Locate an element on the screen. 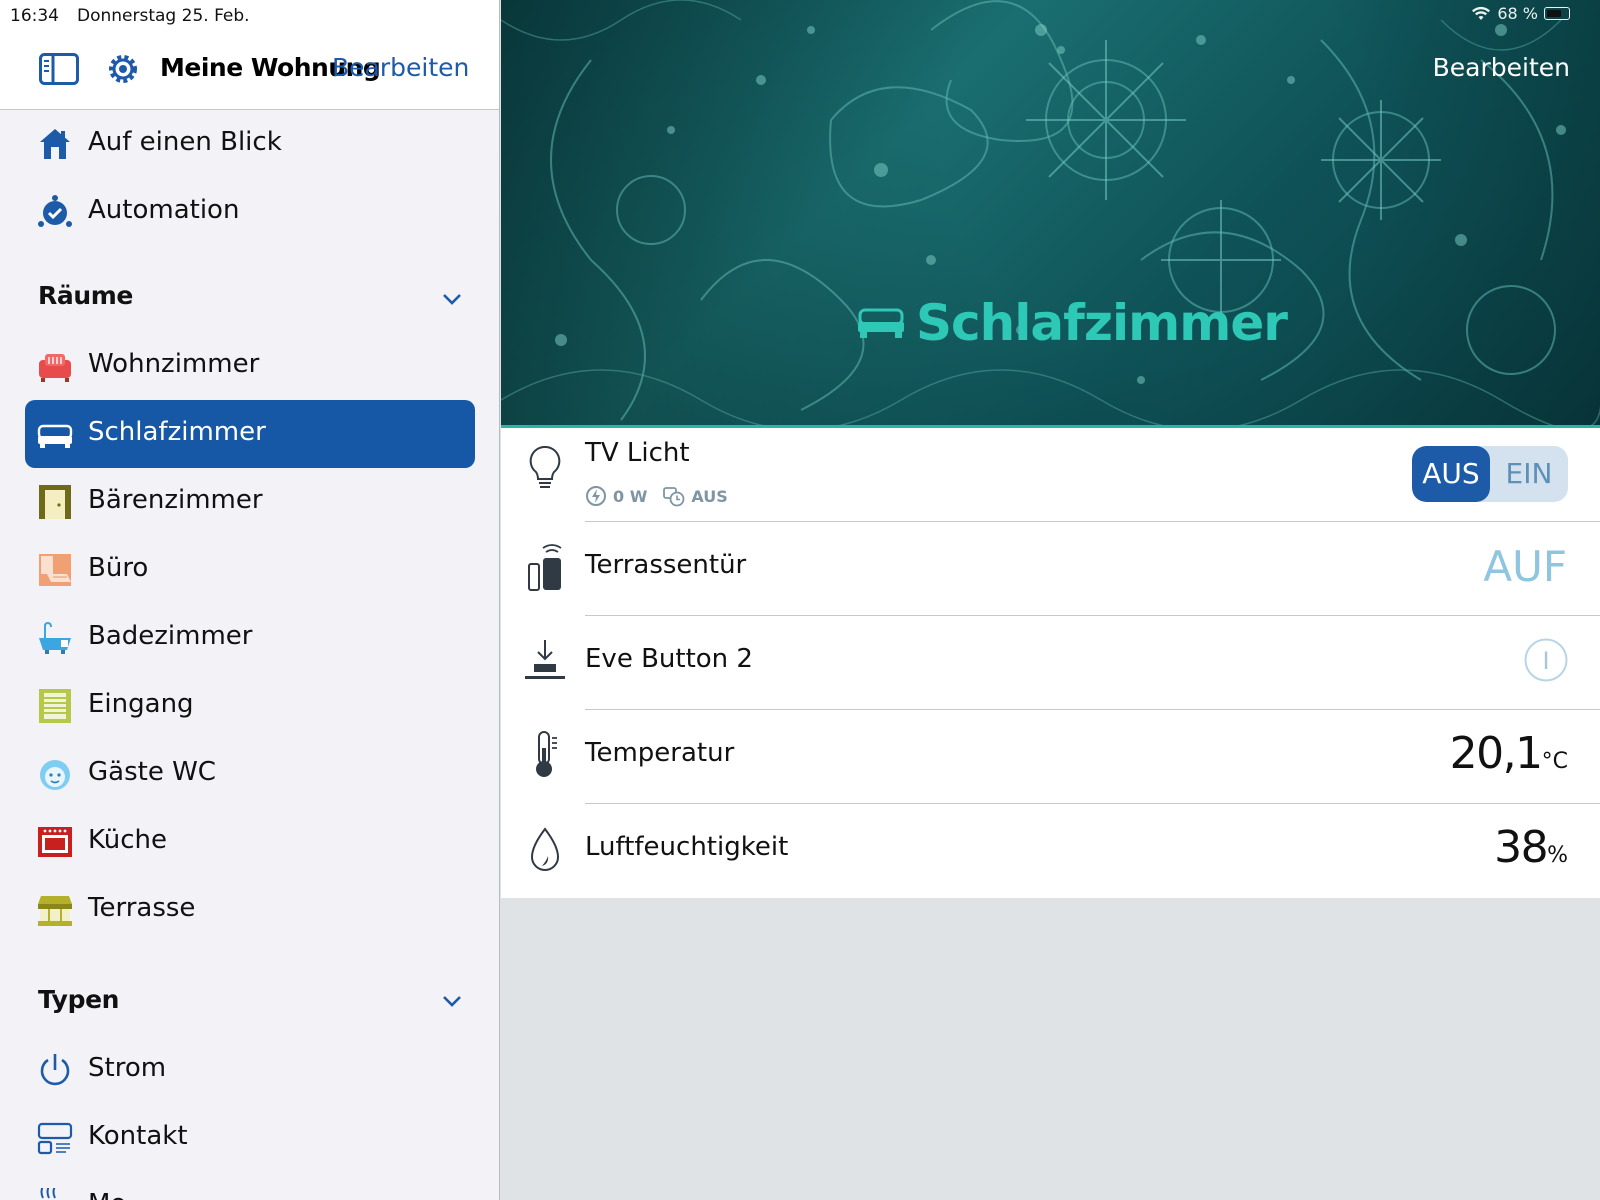 This screenshot has width=1600, height=1200. sidebar-item-overview: Auf einen Blick is located at coordinates (250, 144).